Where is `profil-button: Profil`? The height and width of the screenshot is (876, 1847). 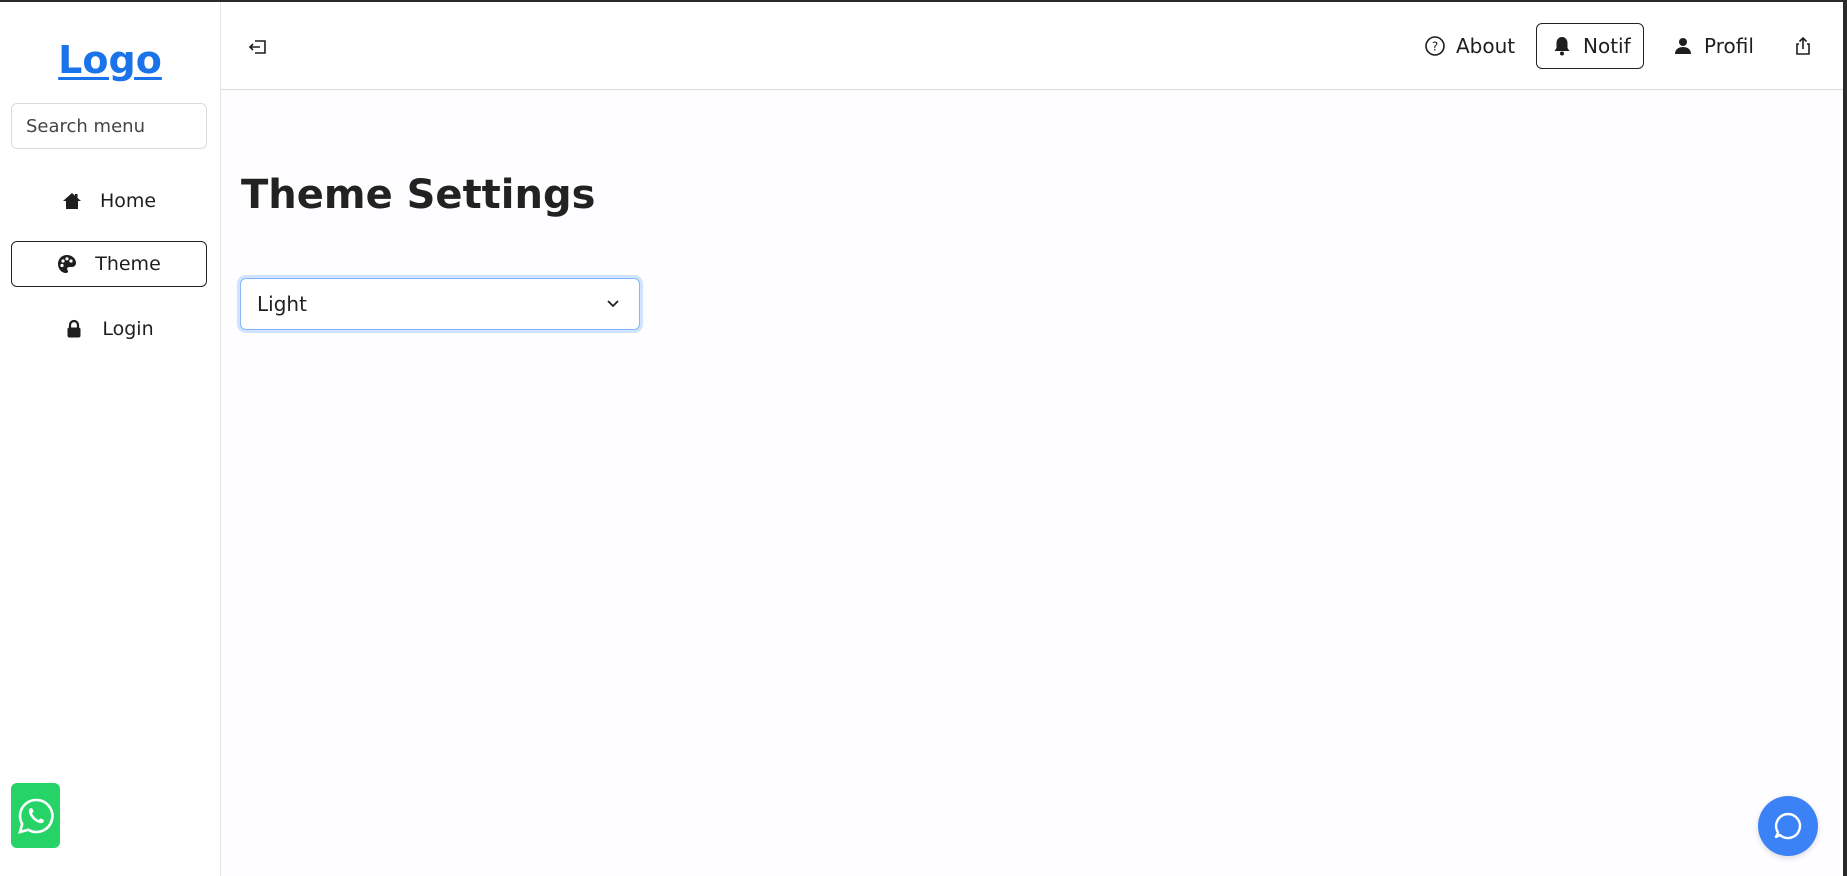
profil-button: Profil is located at coordinates (1713, 46).